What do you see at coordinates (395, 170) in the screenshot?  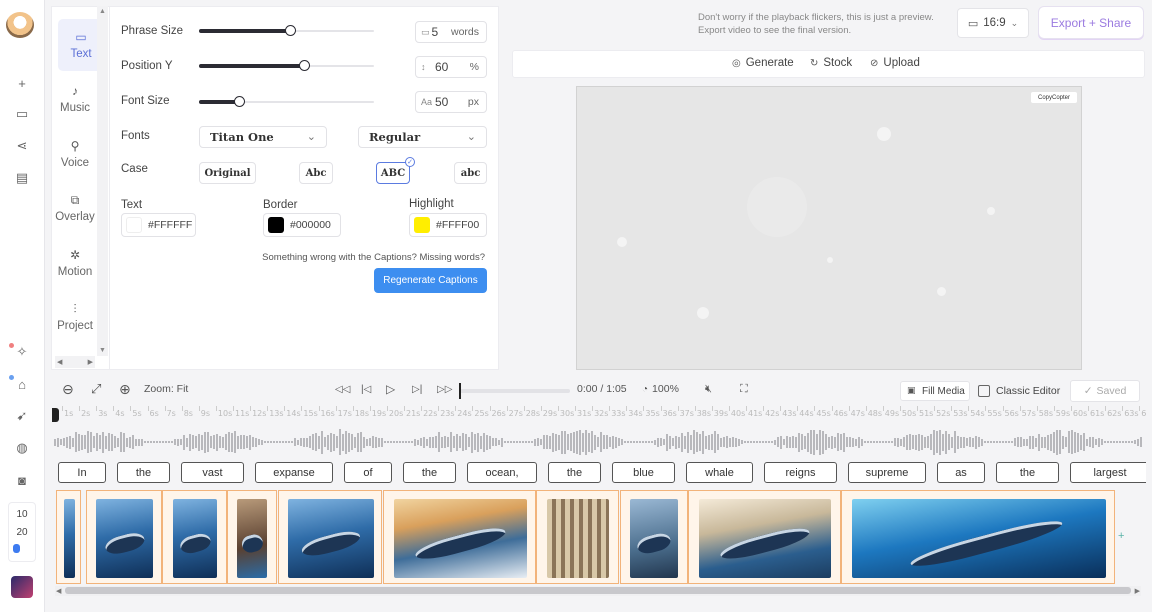 I see `case-upper-button: ABC ✓` at bounding box center [395, 170].